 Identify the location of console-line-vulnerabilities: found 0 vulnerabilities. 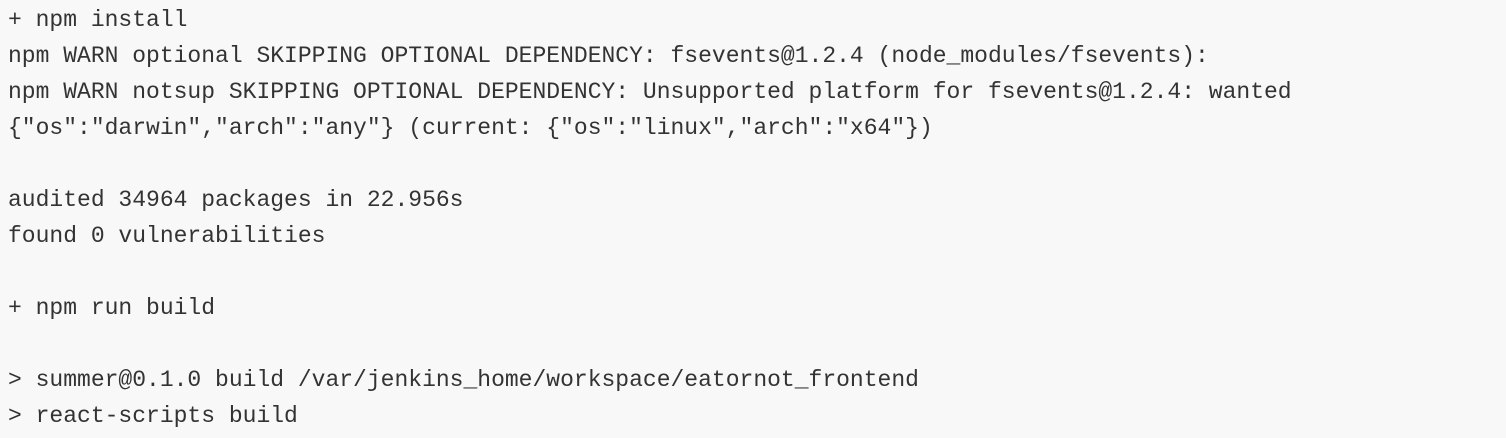
(167, 236).